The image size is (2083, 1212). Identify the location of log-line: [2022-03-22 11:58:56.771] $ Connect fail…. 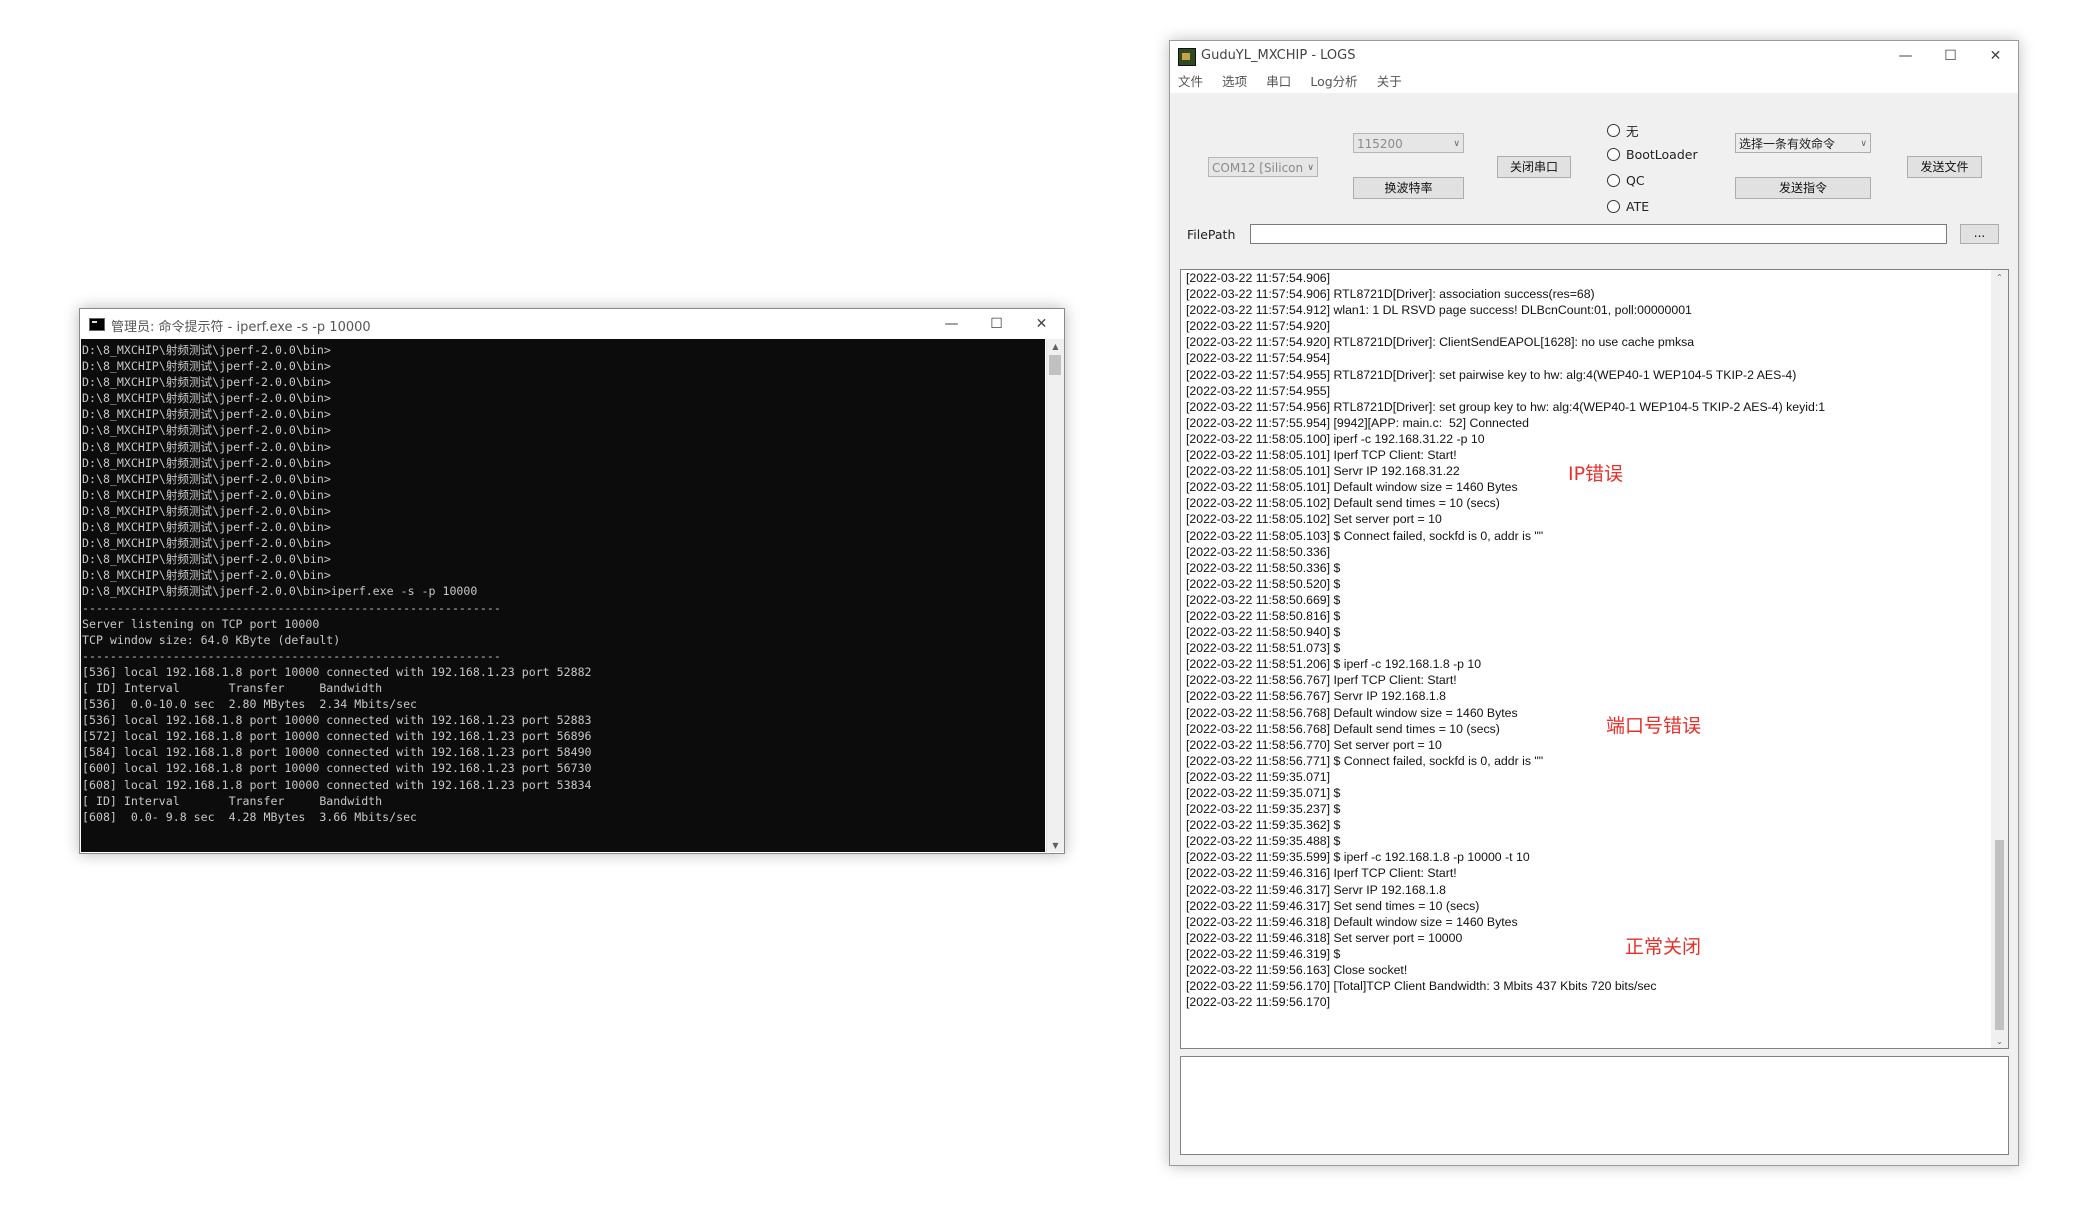
(1365, 760).